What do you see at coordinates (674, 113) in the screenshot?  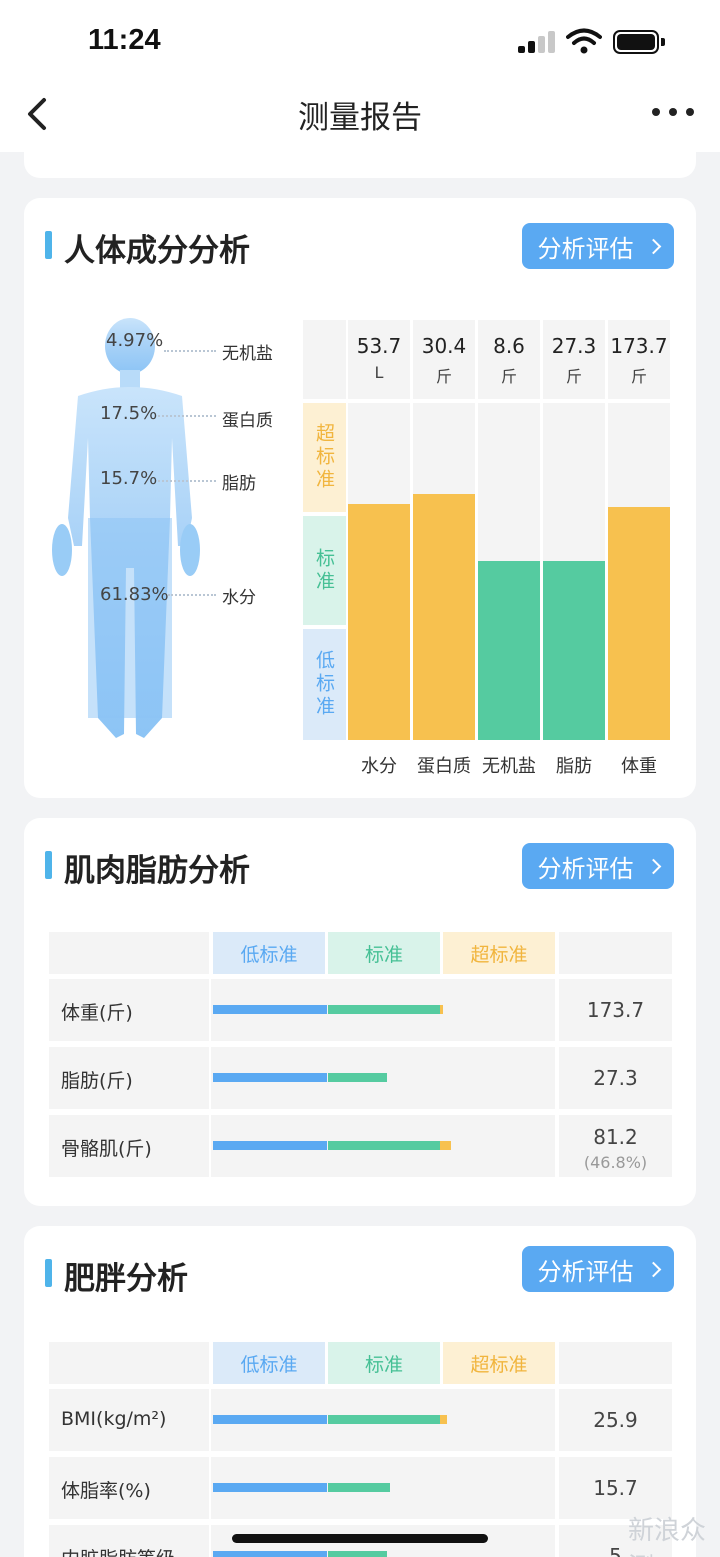 I see `more-icon` at bounding box center [674, 113].